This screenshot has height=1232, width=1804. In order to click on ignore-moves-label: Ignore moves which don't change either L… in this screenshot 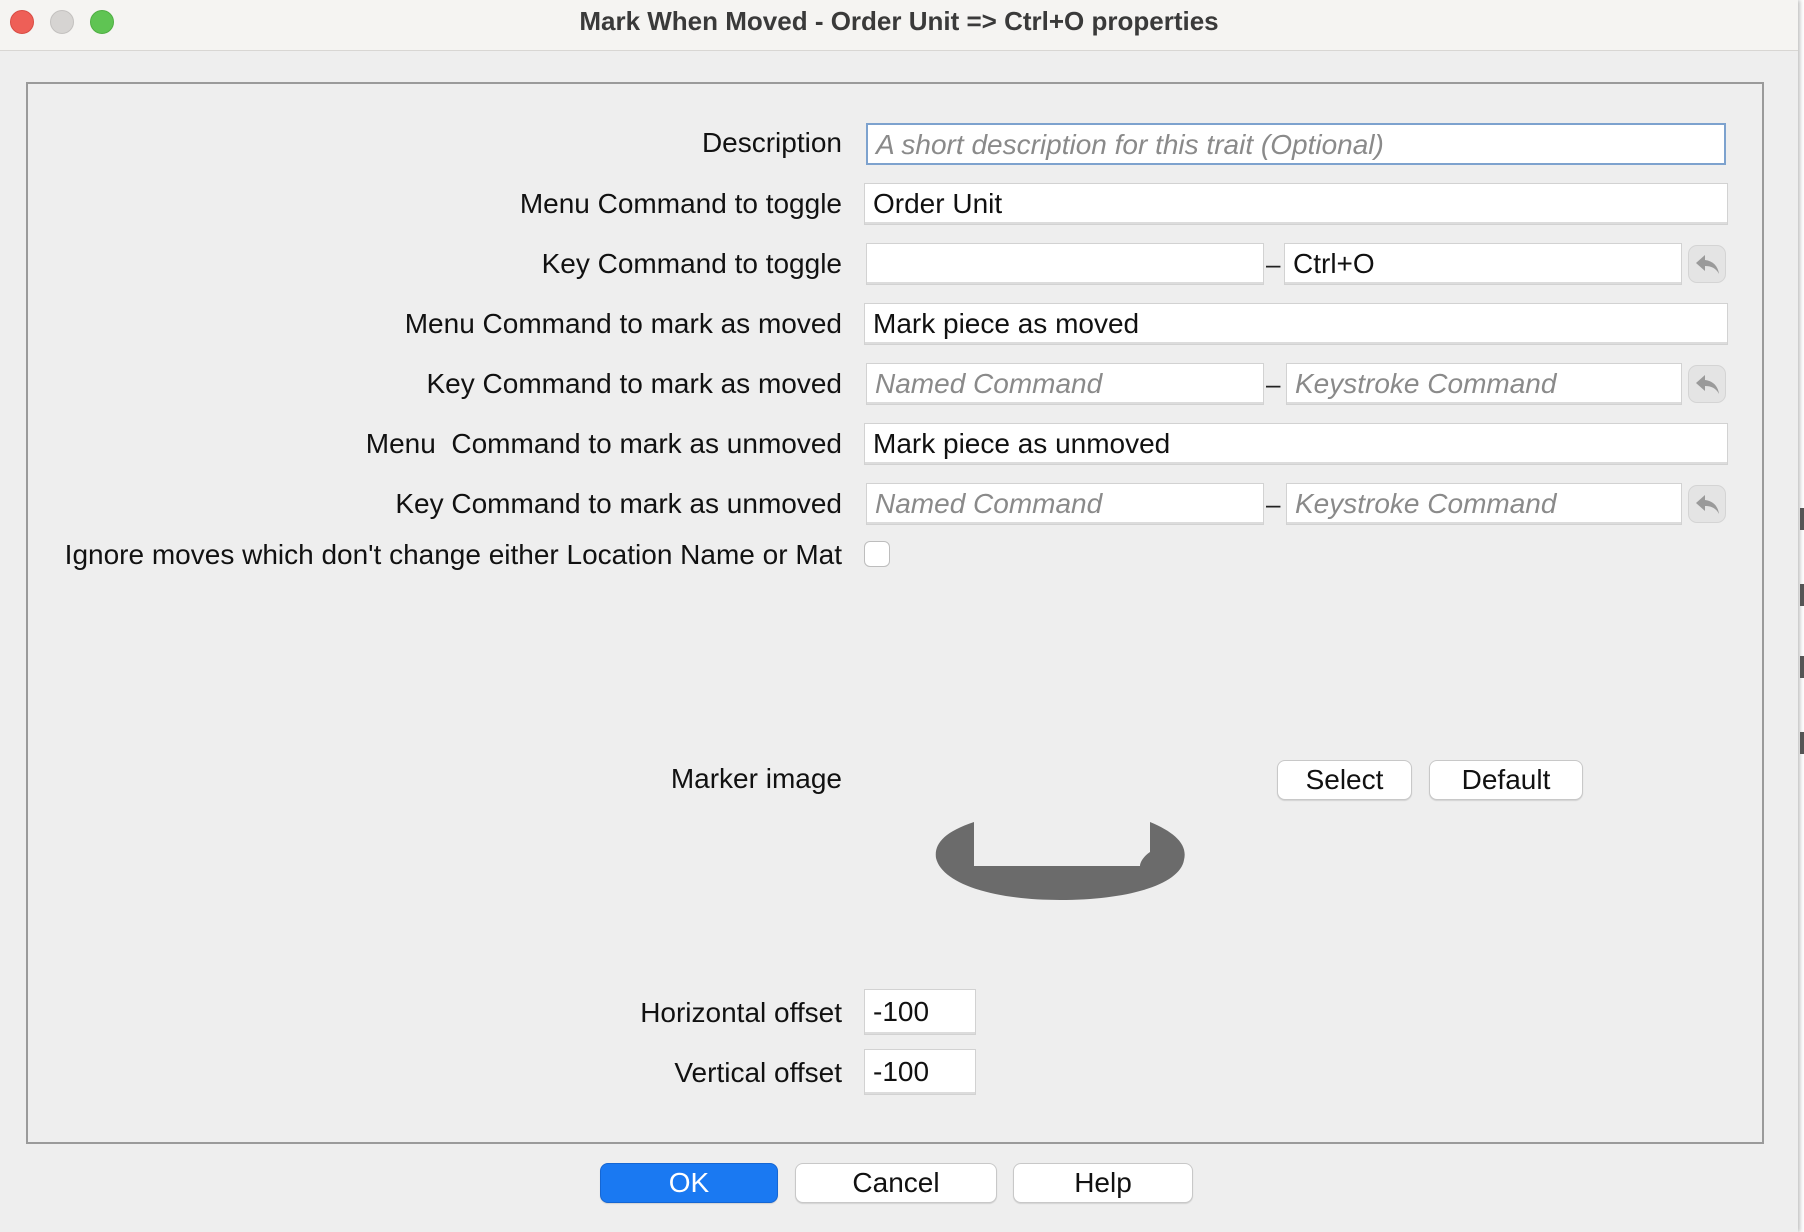, I will do `click(453, 554)`.